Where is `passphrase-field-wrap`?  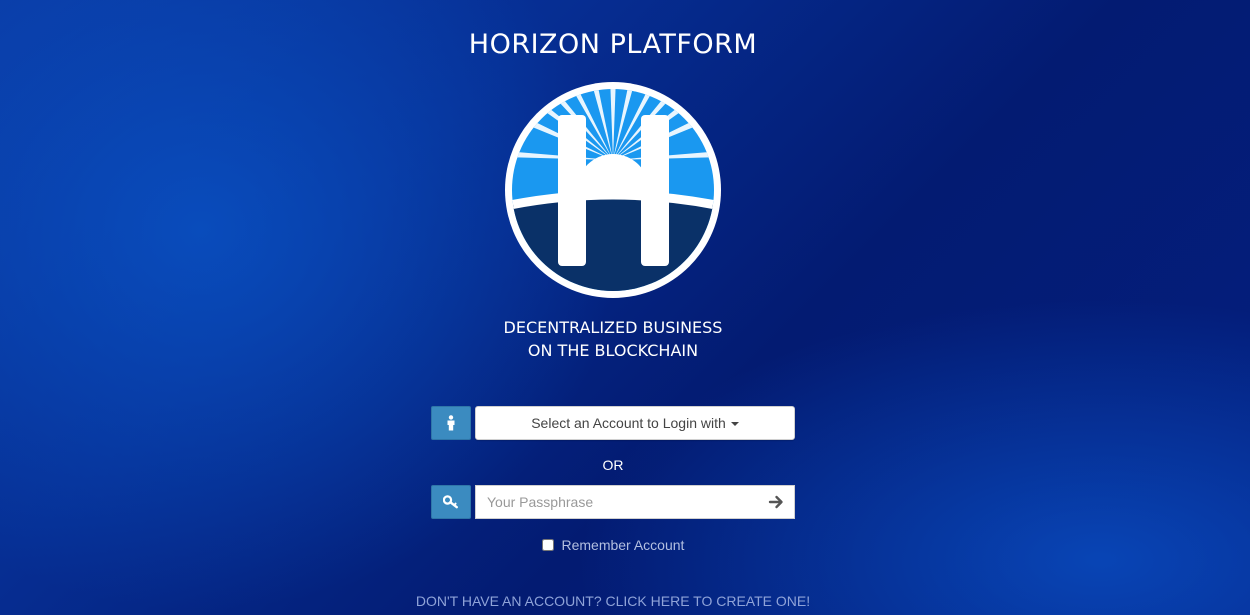
passphrase-field-wrap is located at coordinates (635, 502).